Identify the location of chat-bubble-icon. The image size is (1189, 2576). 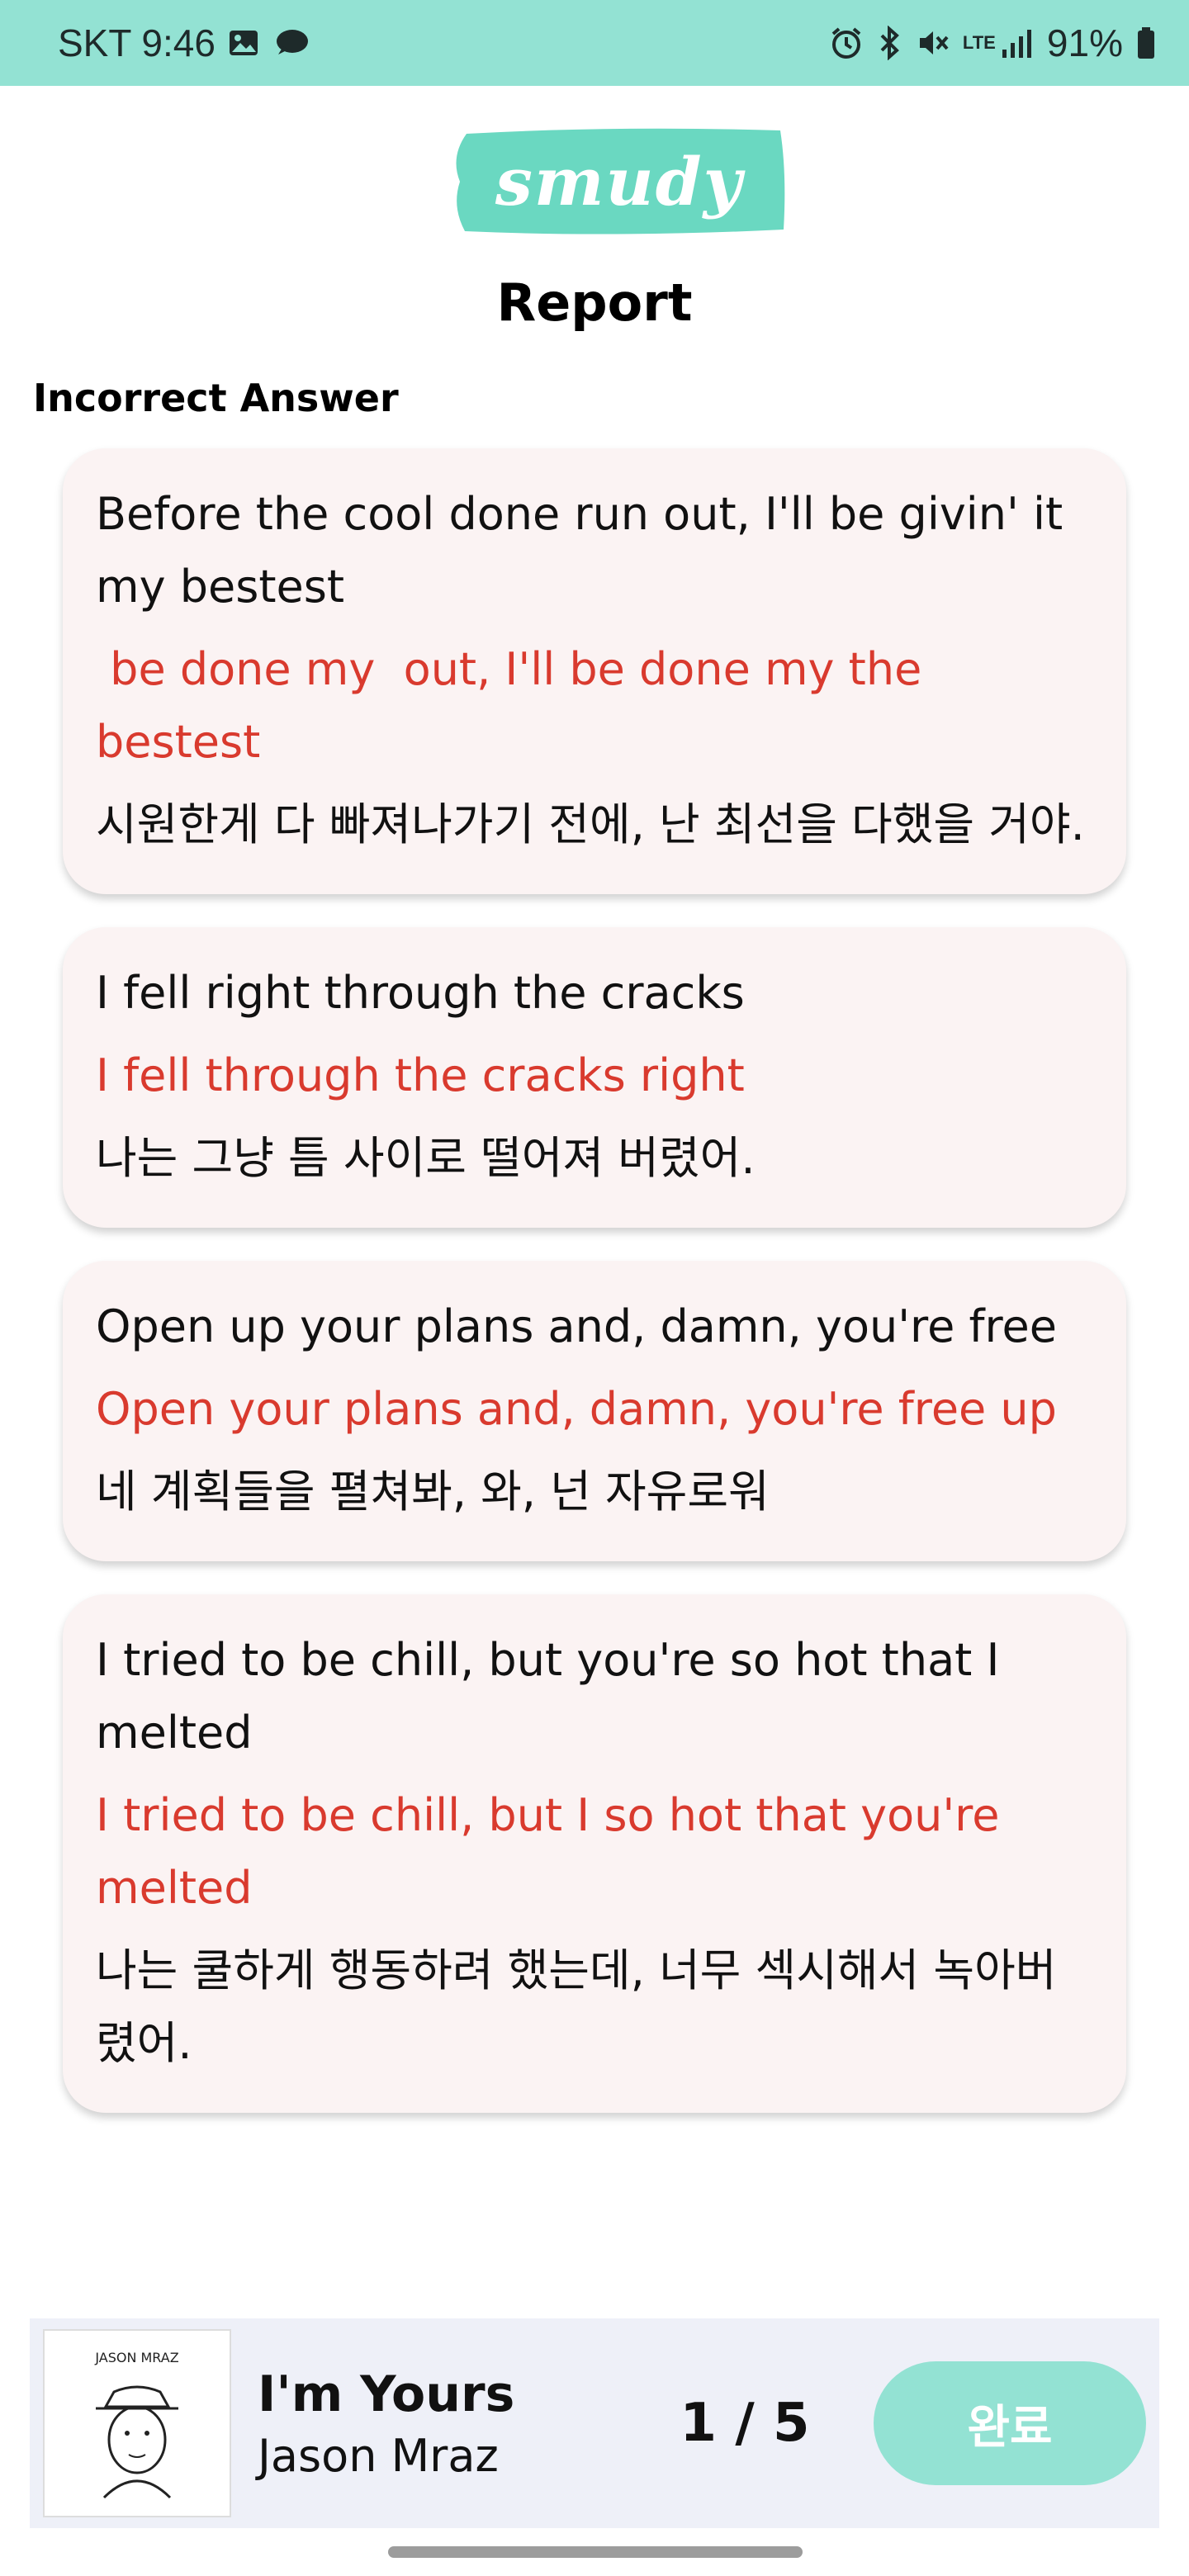
(291, 42).